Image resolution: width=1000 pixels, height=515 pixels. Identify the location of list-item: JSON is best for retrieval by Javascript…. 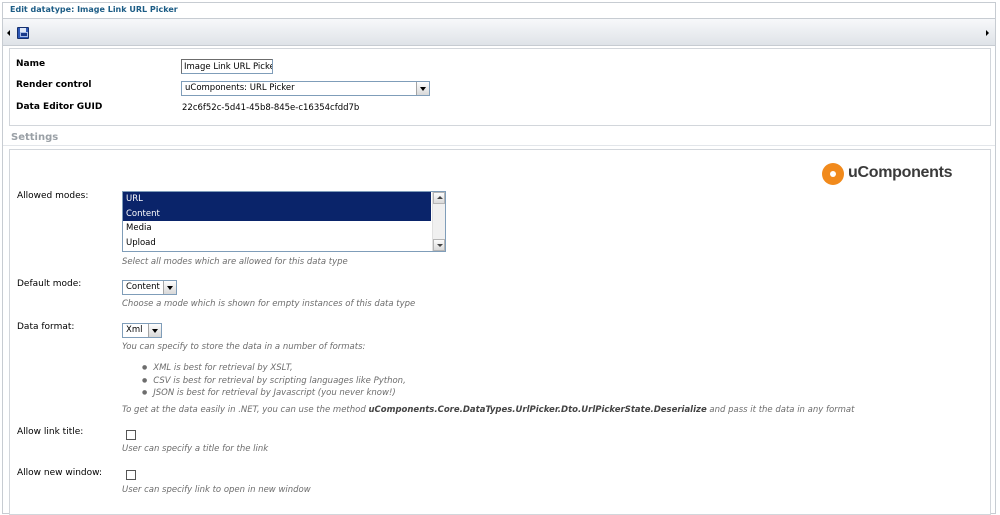
(274, 393).